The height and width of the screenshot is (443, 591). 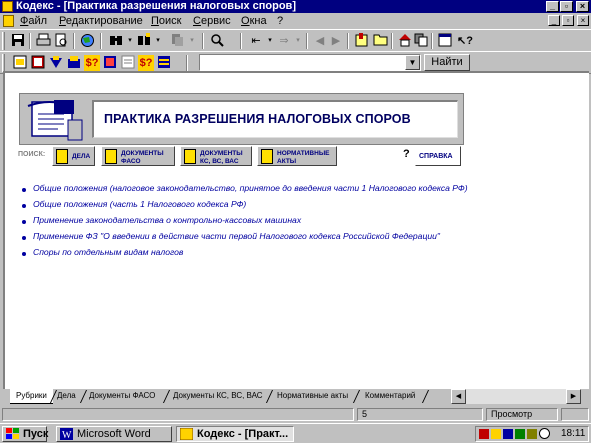 What do you see at coordinates (61, 41) in the screenshot?
I see `print-preview-icon` at bounding box center [61, 41].